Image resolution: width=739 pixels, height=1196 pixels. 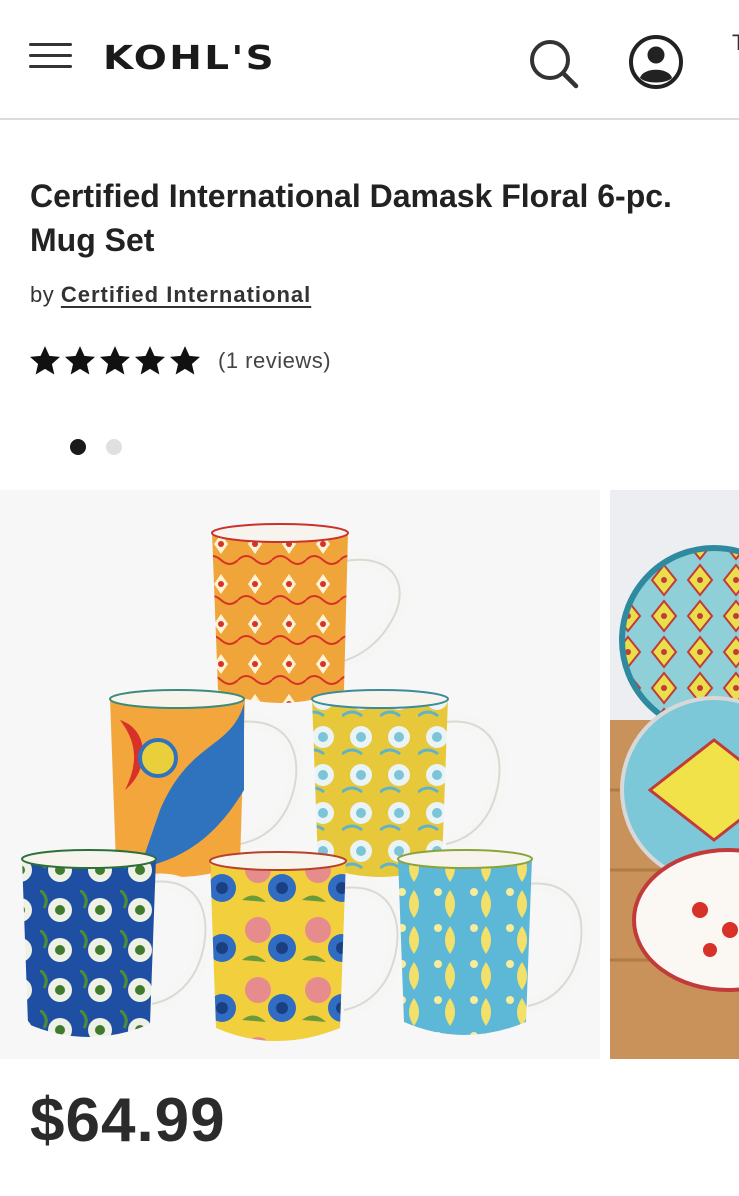 What do you see at coordinates (189, 57) in the screenshot?
I see `kohls-logo: KOHL'S` at bounding box center [189, 57].